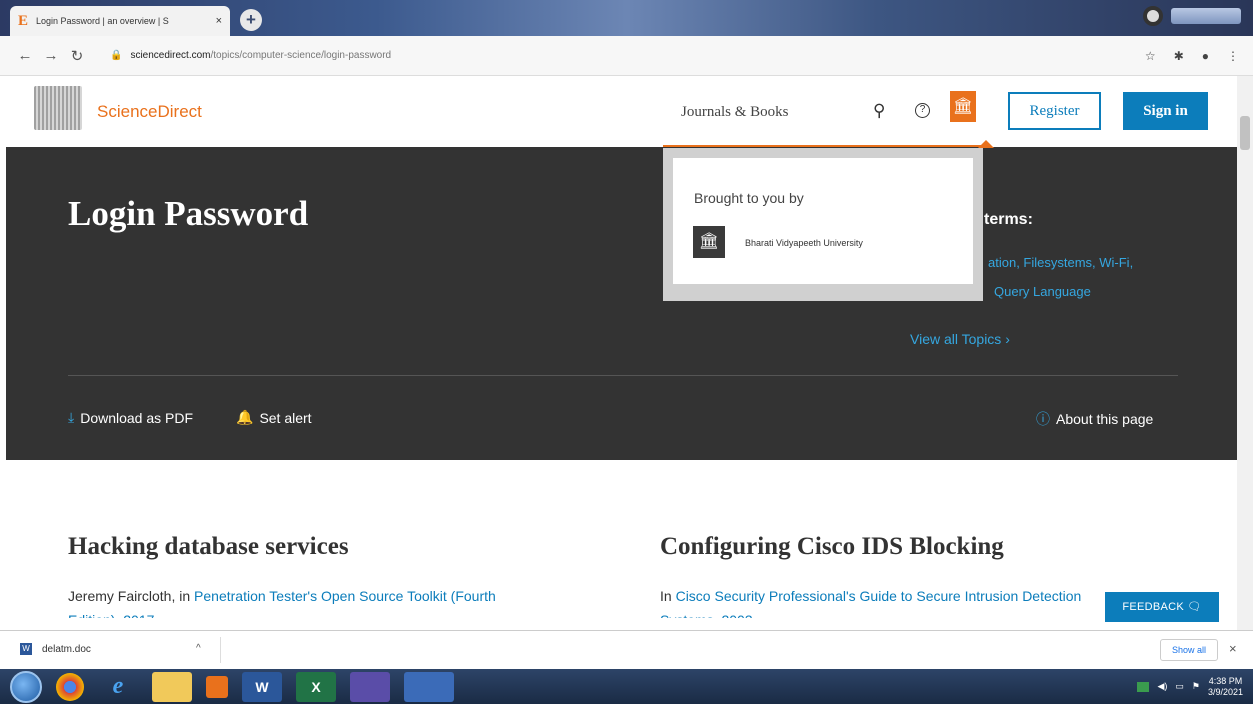  I want to click on journals-books-link: Journals & Books, so click(735, 112).